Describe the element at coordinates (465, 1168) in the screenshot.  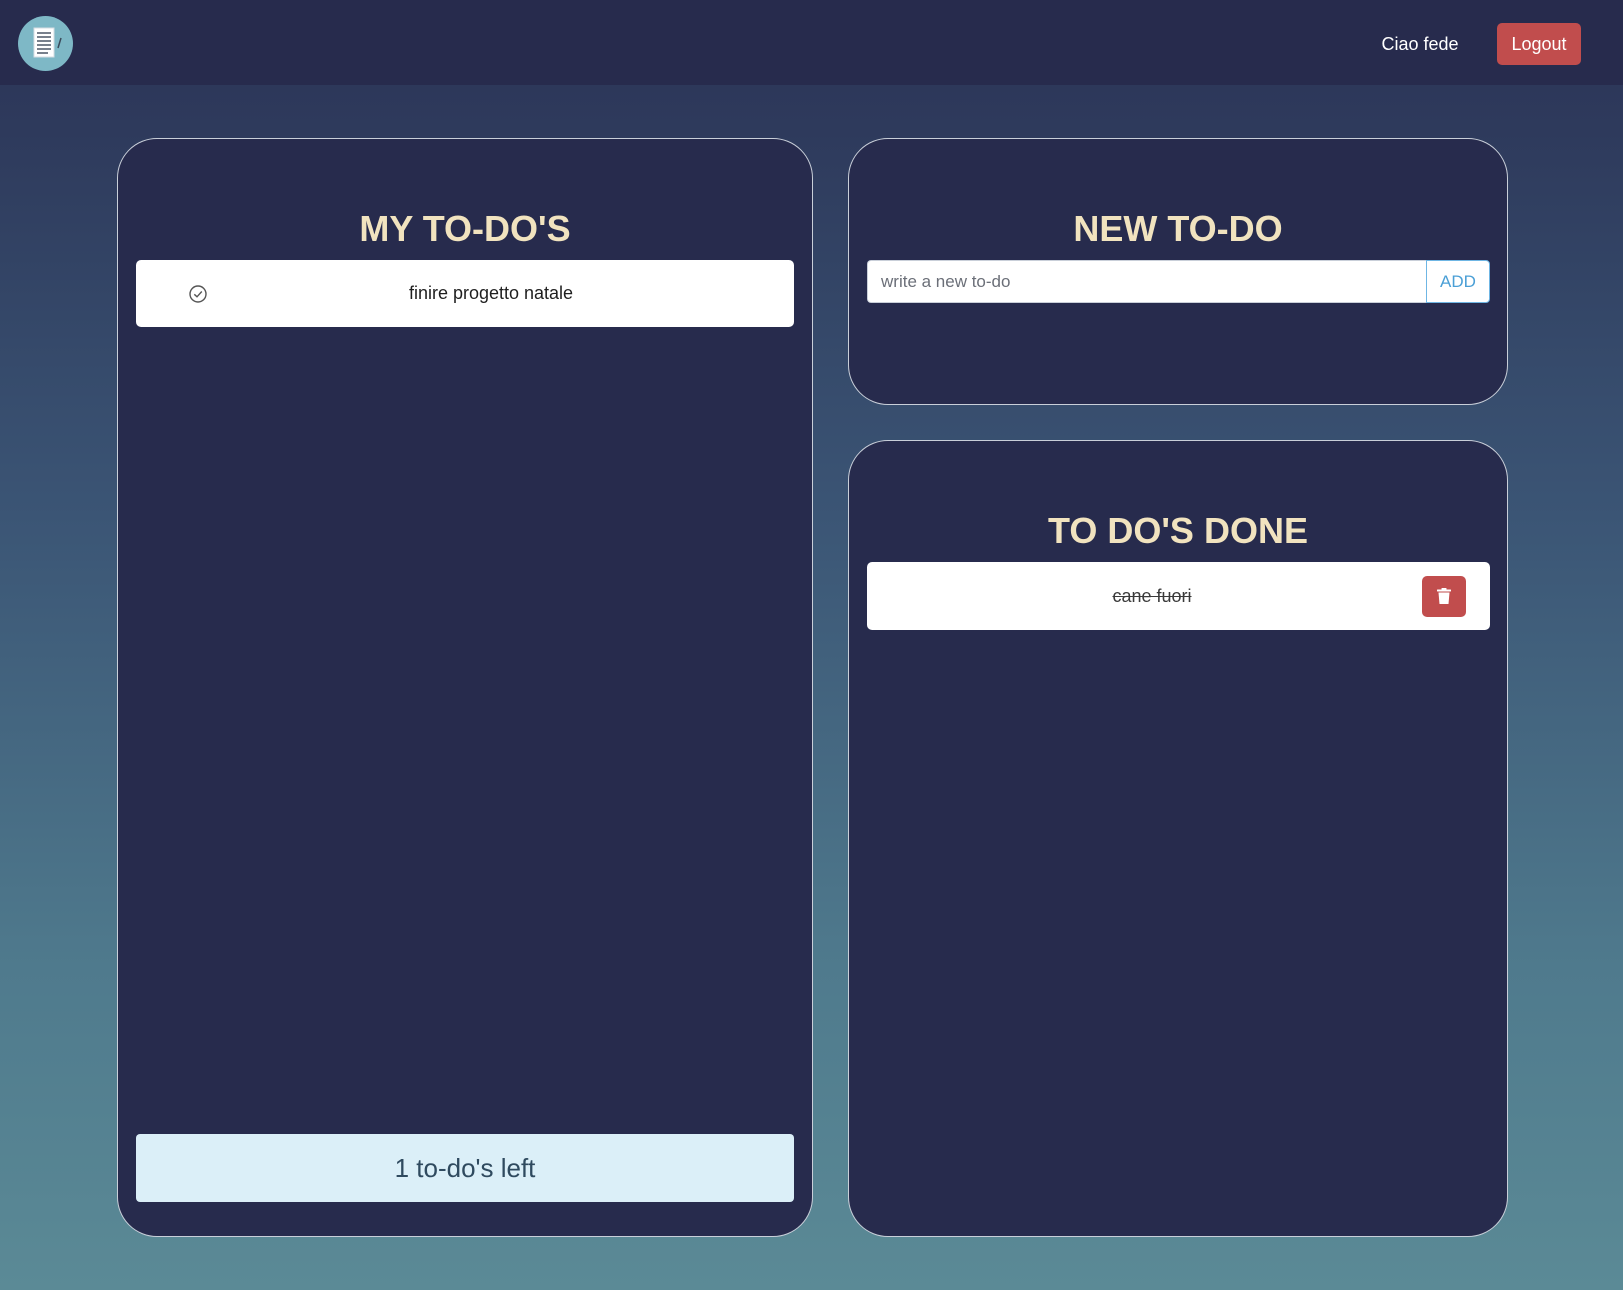
I see `todos-left-counter: 1 to-do's left` at that location.